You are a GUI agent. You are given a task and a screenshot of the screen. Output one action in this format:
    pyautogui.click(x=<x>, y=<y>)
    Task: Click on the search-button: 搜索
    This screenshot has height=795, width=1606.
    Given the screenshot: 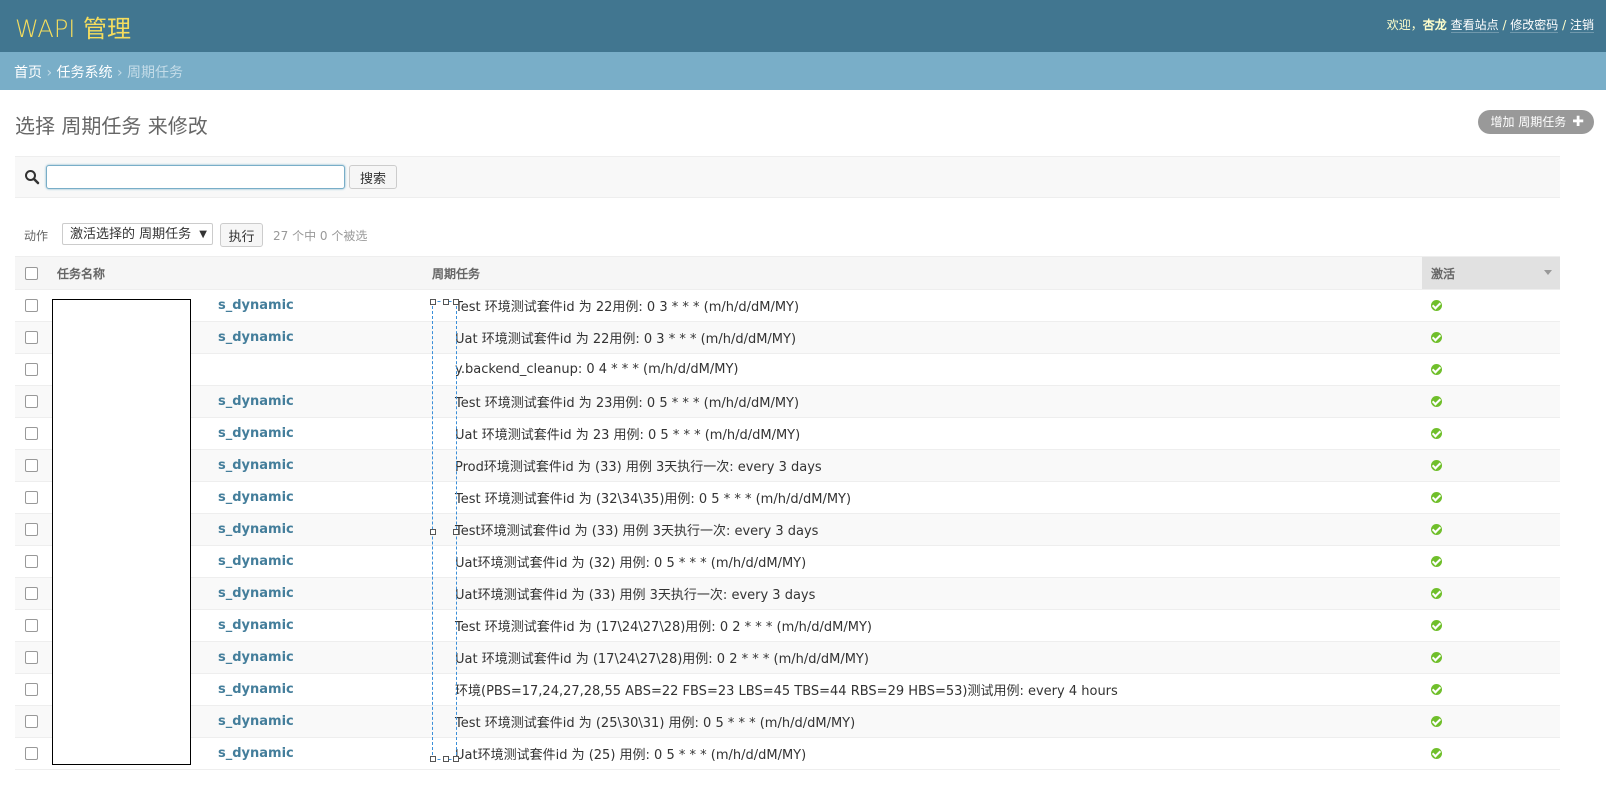 What is the action you would take?
    pyautogui.click(x=373, y=177)
    